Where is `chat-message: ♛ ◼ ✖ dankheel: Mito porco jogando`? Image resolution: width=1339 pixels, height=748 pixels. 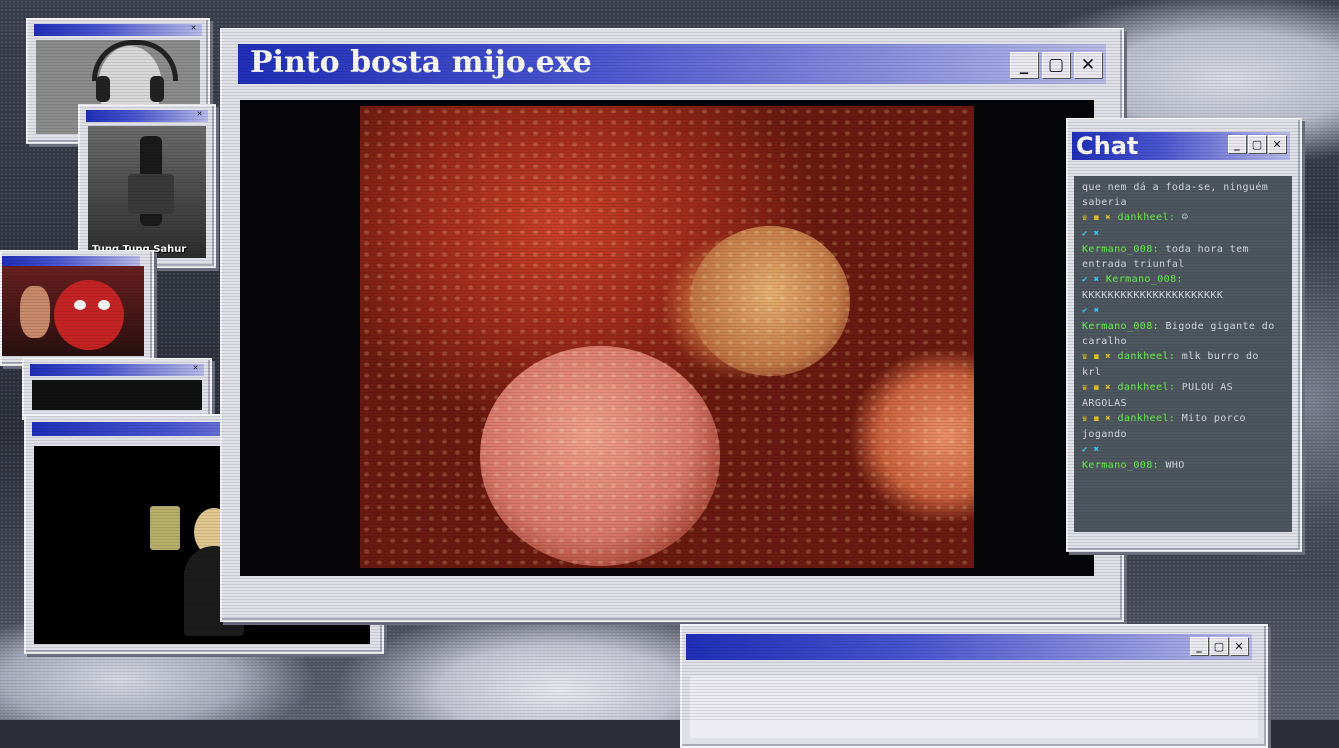
chat-message: ♛ ◼ ✖ dankheel: Mito porco jogando is located at coordinates (1164, 426).